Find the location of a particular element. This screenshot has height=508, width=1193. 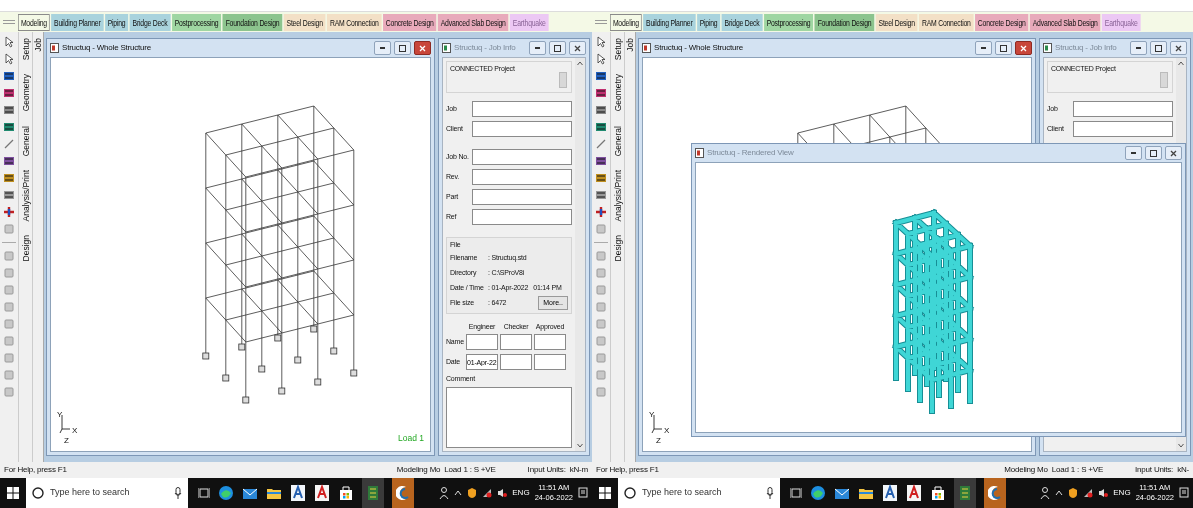

ribbon-tab: Bridge Deck is located at coordinates (150, 22).